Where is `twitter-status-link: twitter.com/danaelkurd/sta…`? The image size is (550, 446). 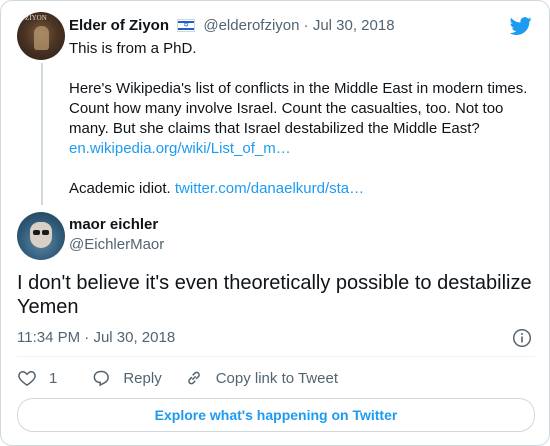 twitter-status-link: twitter.com/danaelkurd/sta… is located at coordinates (269, 188).